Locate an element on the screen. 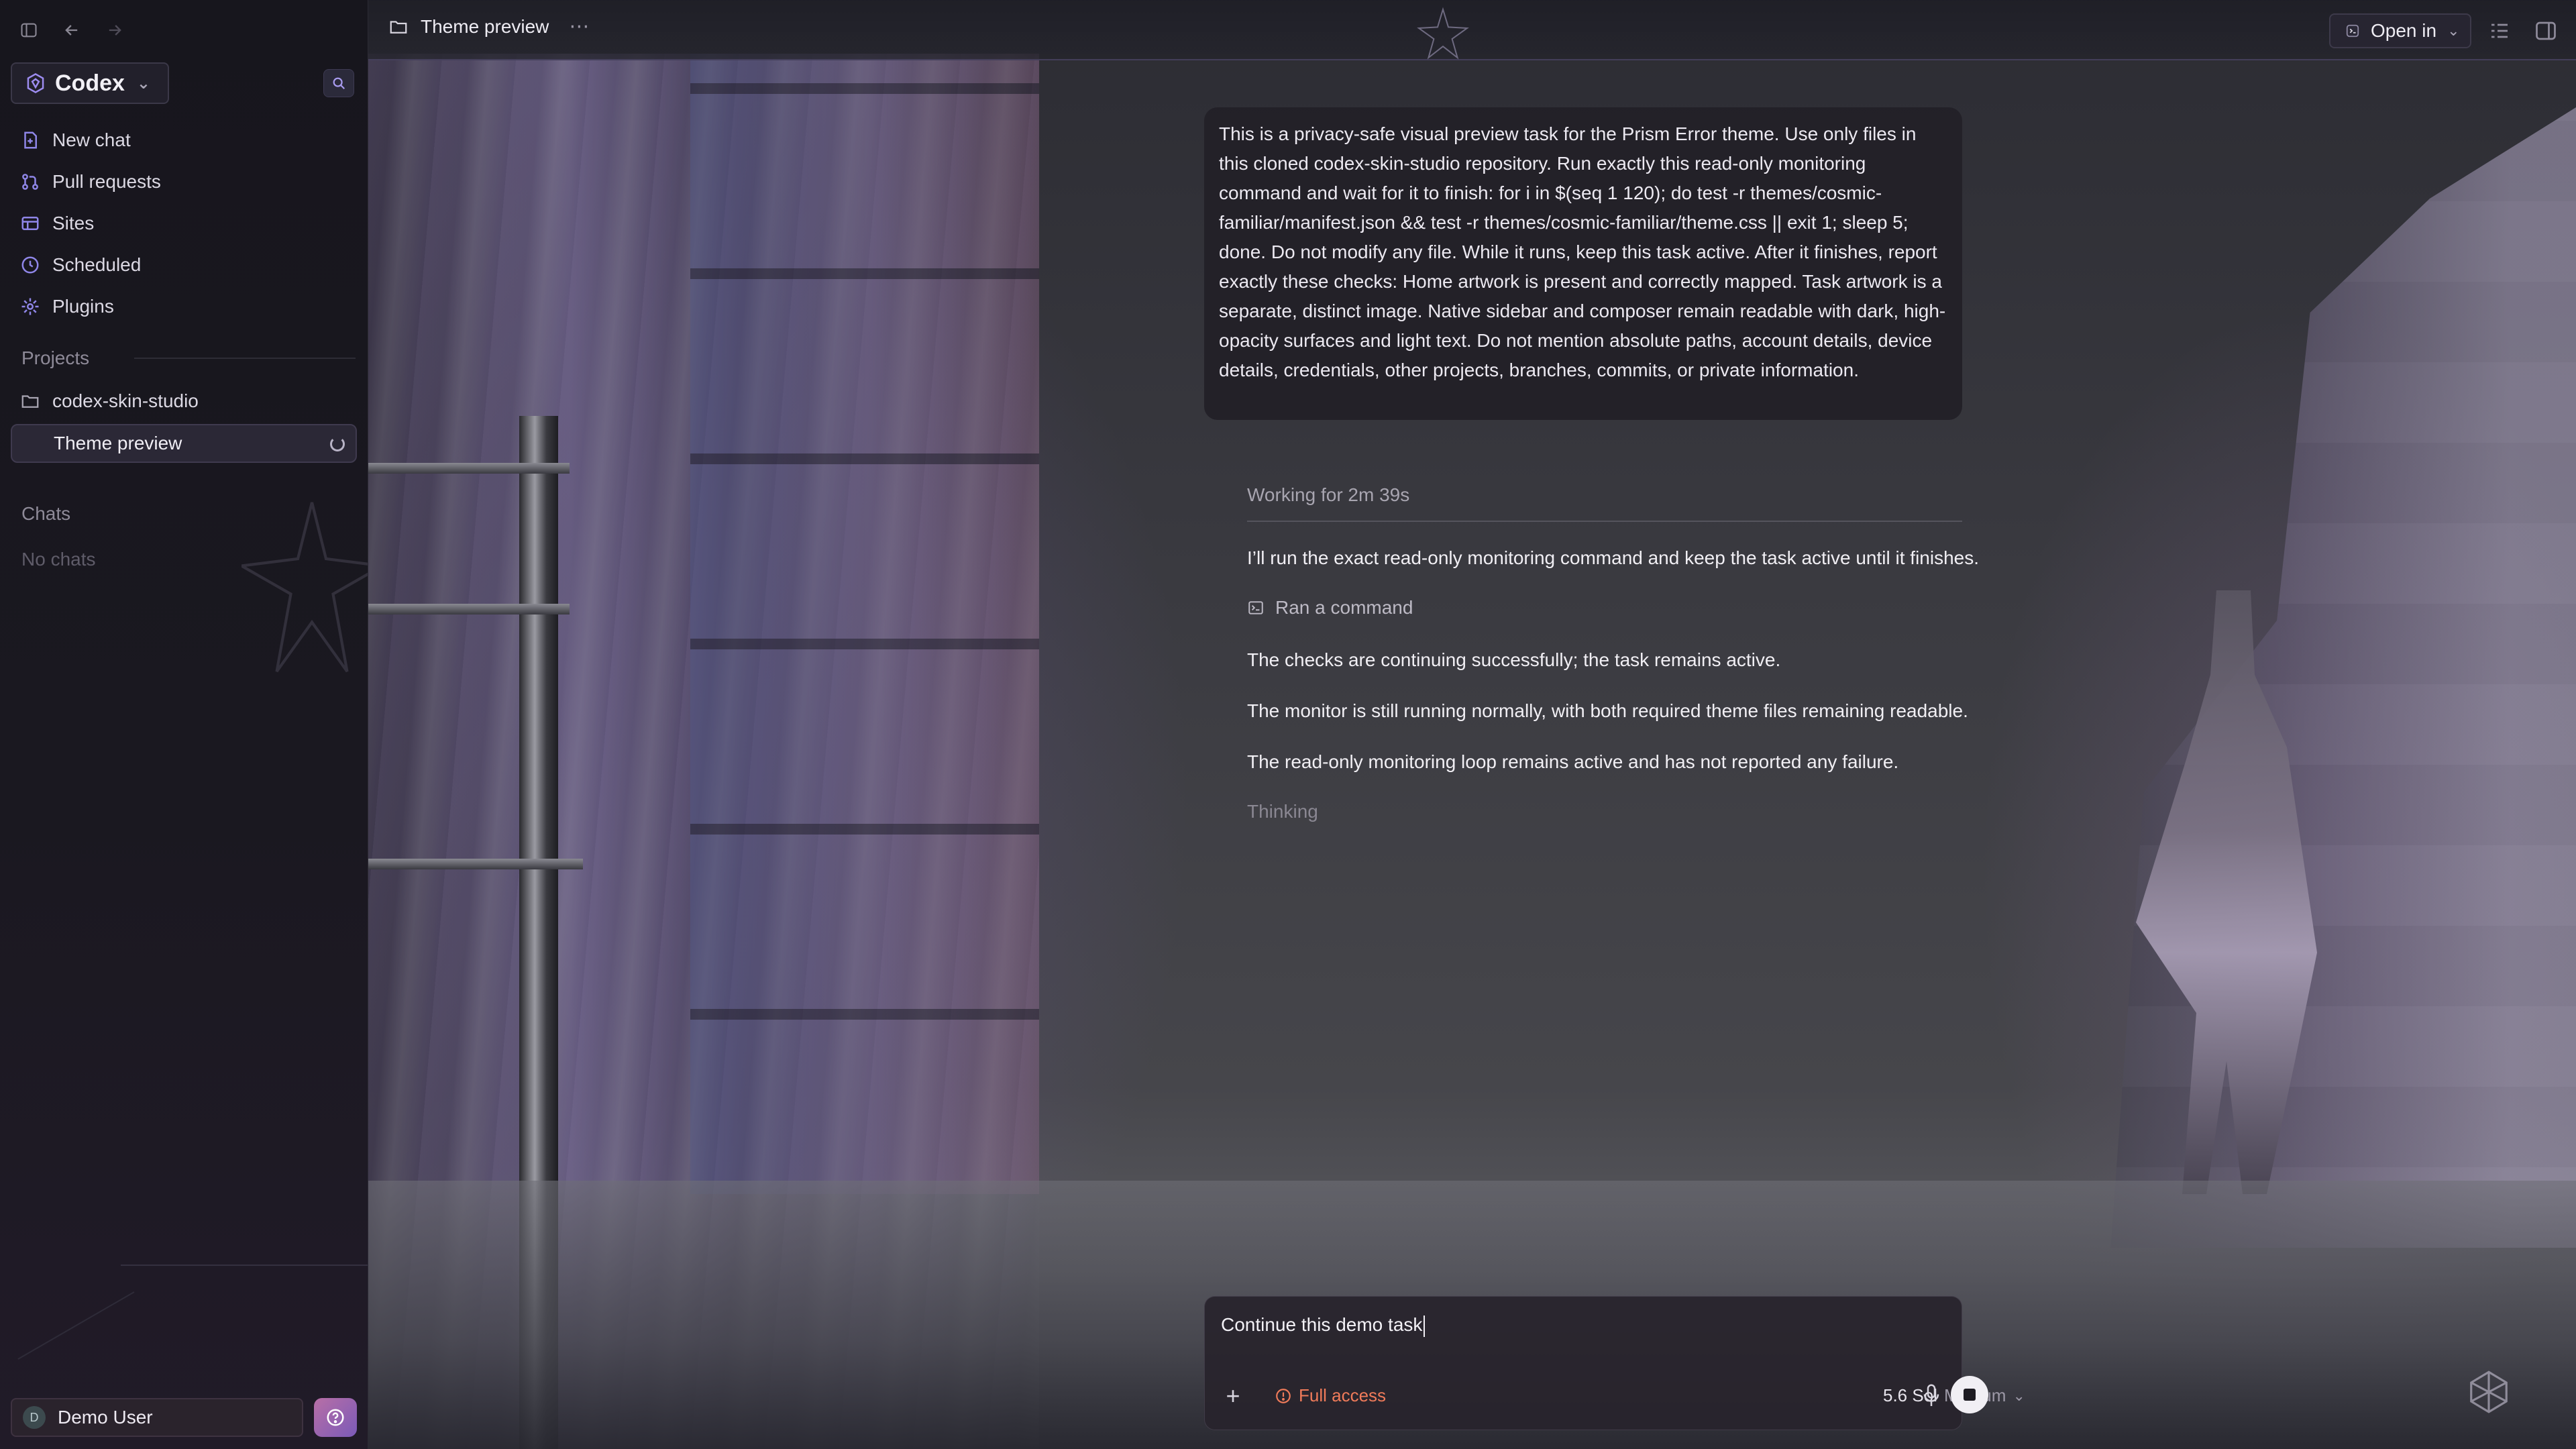 The width and height of the screenshot is (2576, 1449). add-attachment-button: + is located at coordinates (1233, 1396).